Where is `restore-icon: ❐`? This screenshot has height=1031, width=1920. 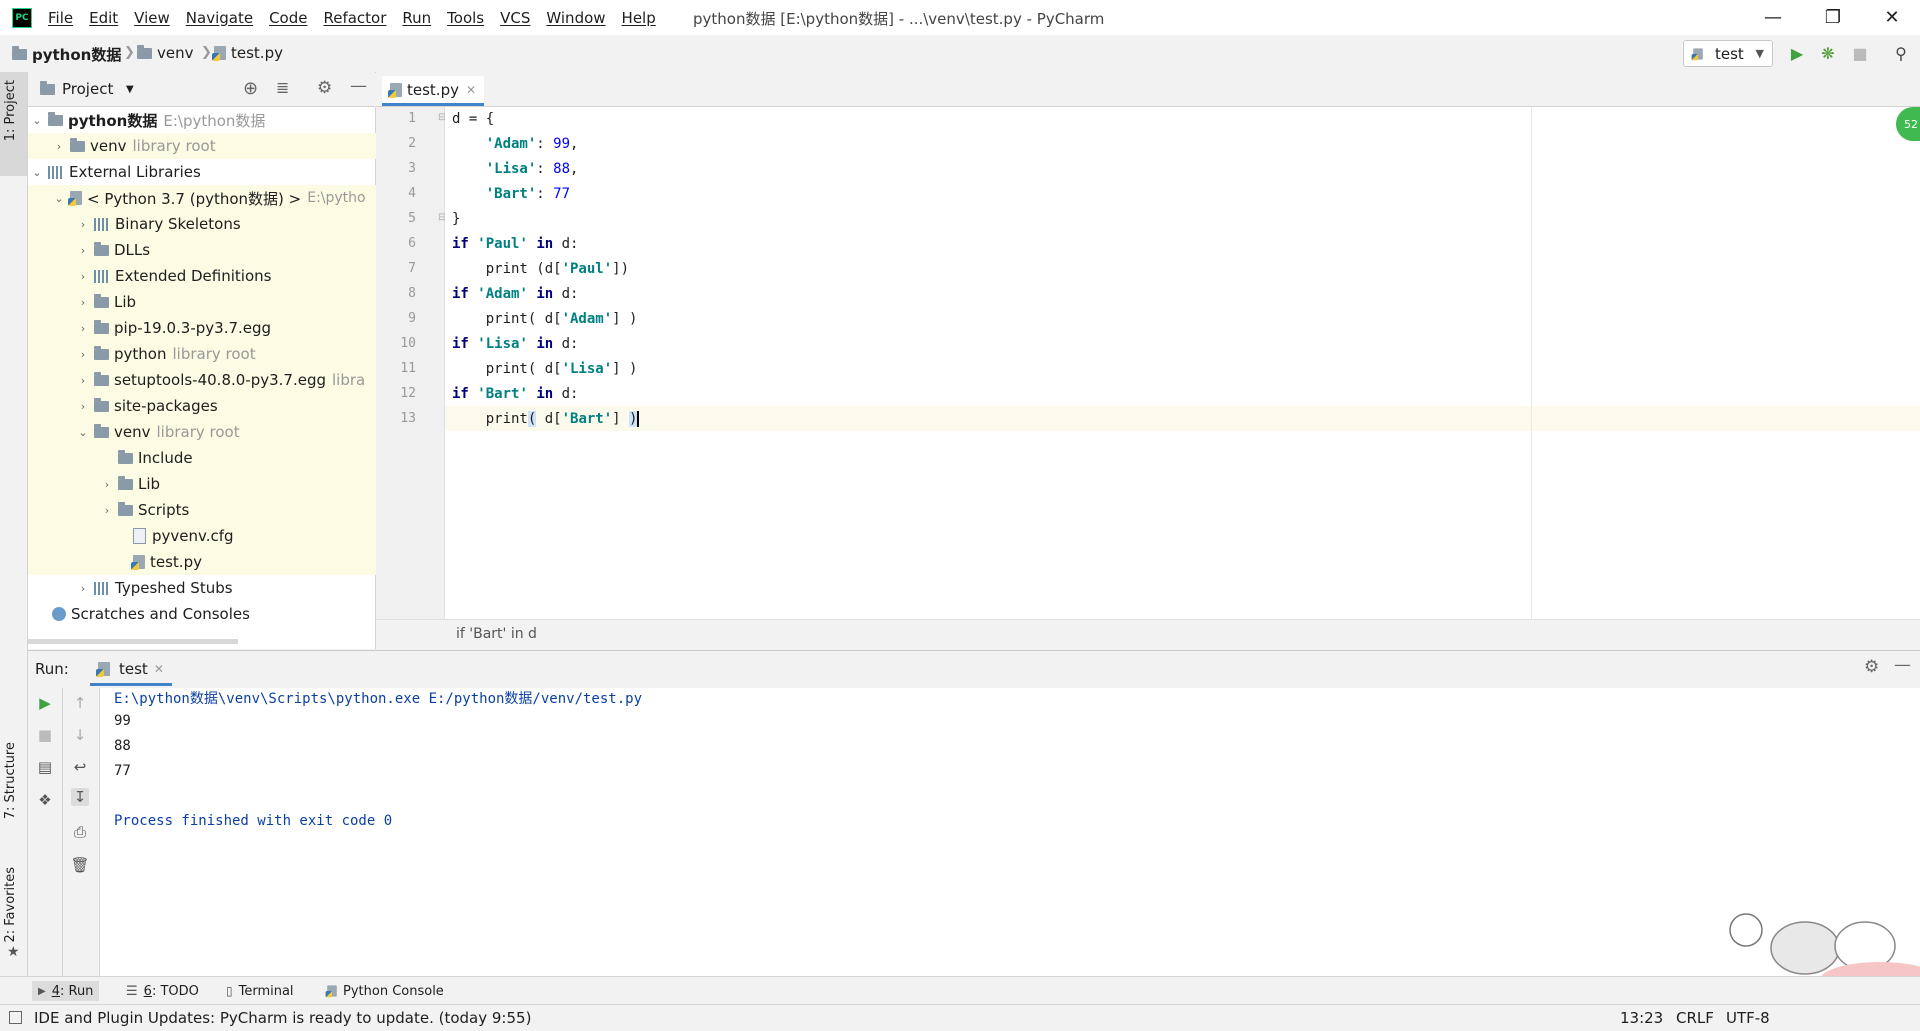 restore-icon: ❐ is located at coordinates (1833, 17).